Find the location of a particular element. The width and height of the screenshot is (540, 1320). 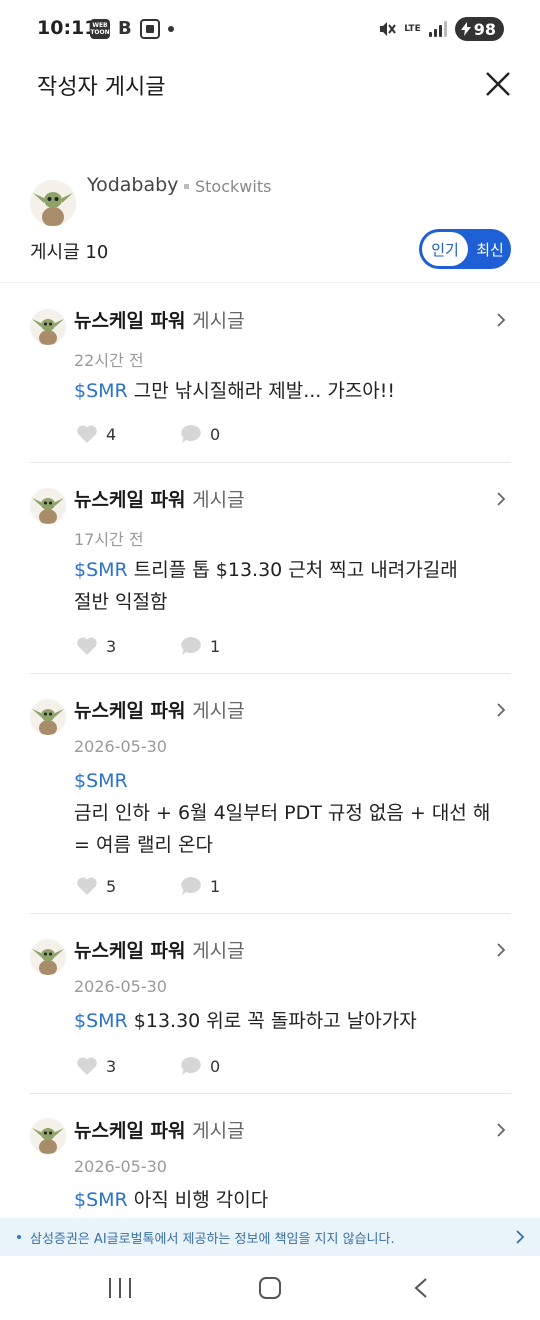

post-text: $SMR $13.30 위로 꼭 돌파하고 날아가자 is located at coordinates (289, 1021).